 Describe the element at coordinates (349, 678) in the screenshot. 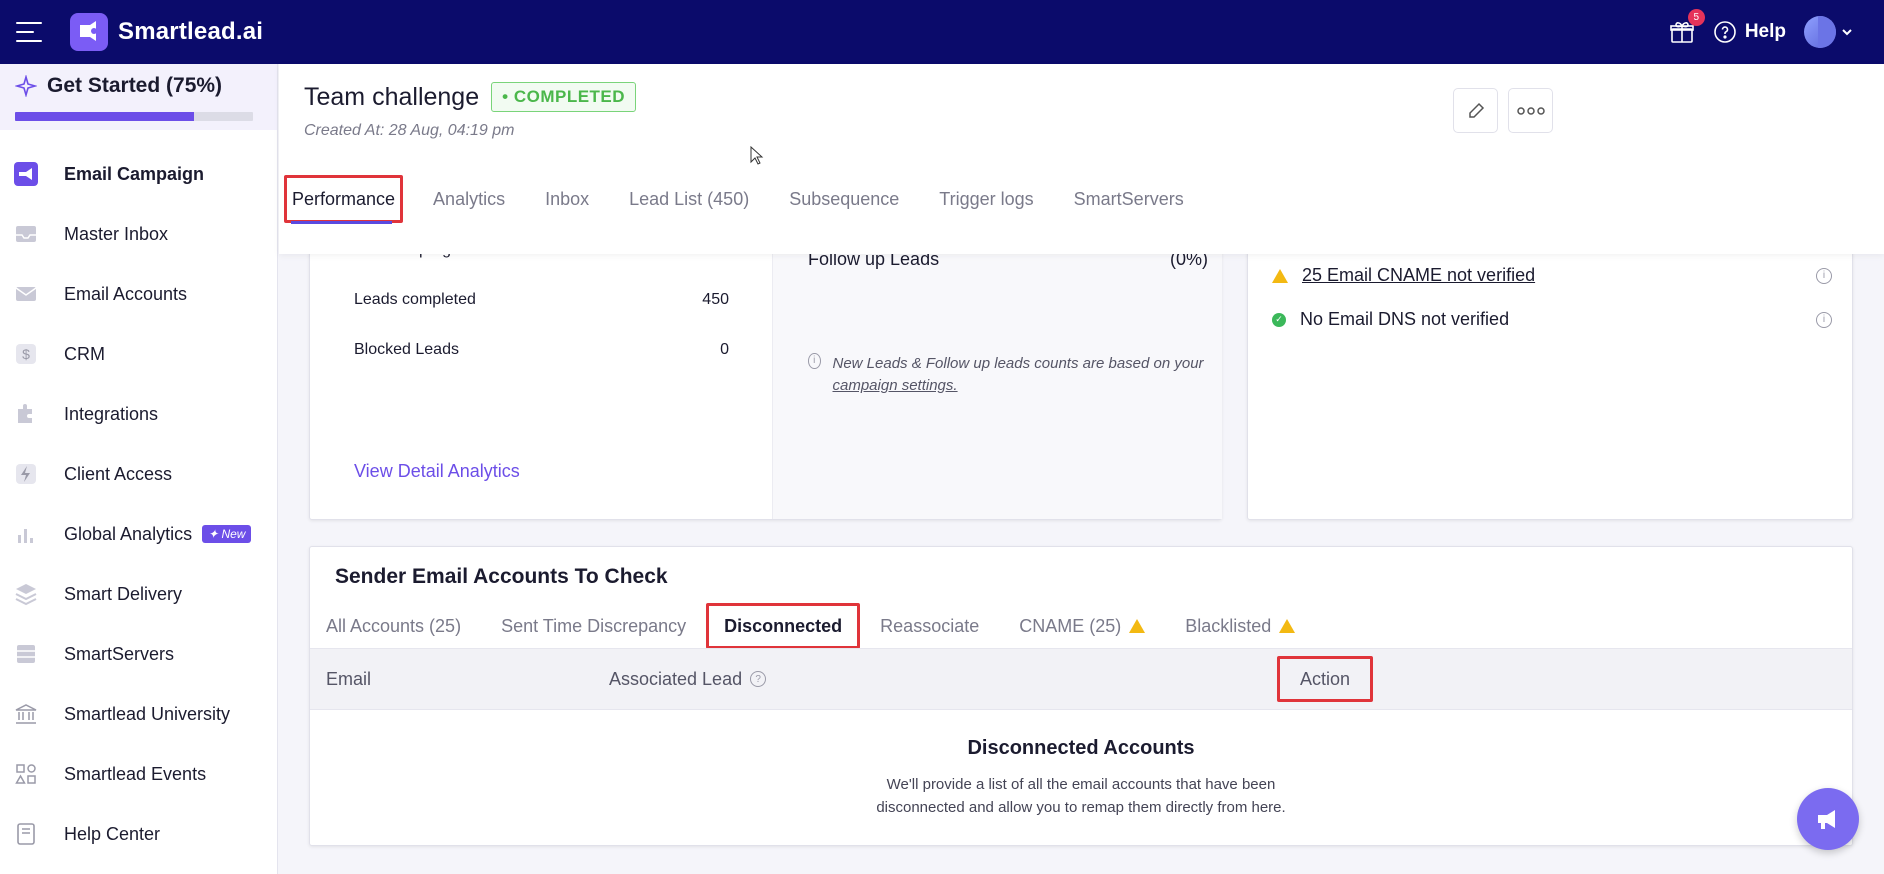

I see `column-email: Email` at that location.